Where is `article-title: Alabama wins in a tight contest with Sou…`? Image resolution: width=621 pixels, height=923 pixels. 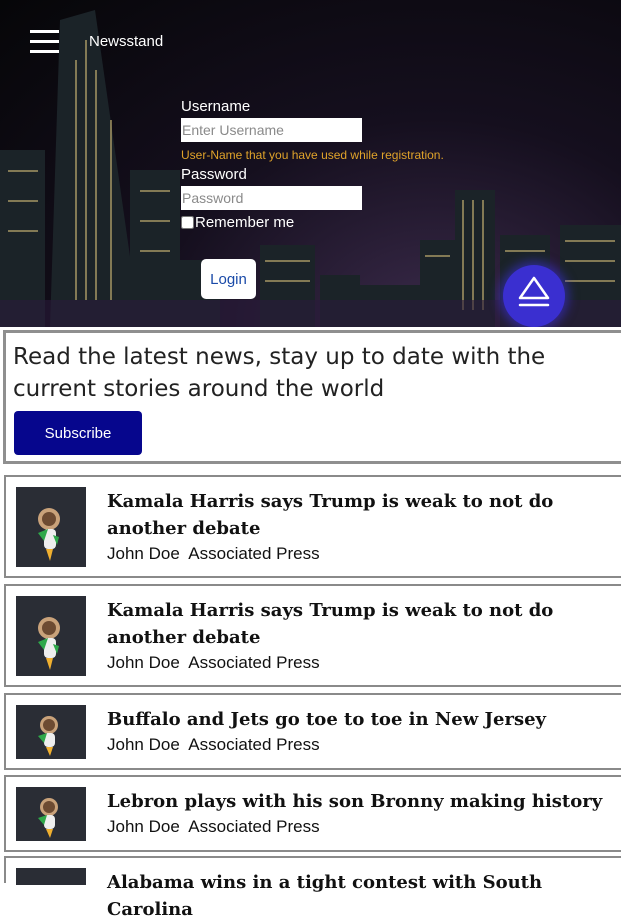
article-title: Alabama wins in a tight contest with Sou… is located at coordinates (357, 896).